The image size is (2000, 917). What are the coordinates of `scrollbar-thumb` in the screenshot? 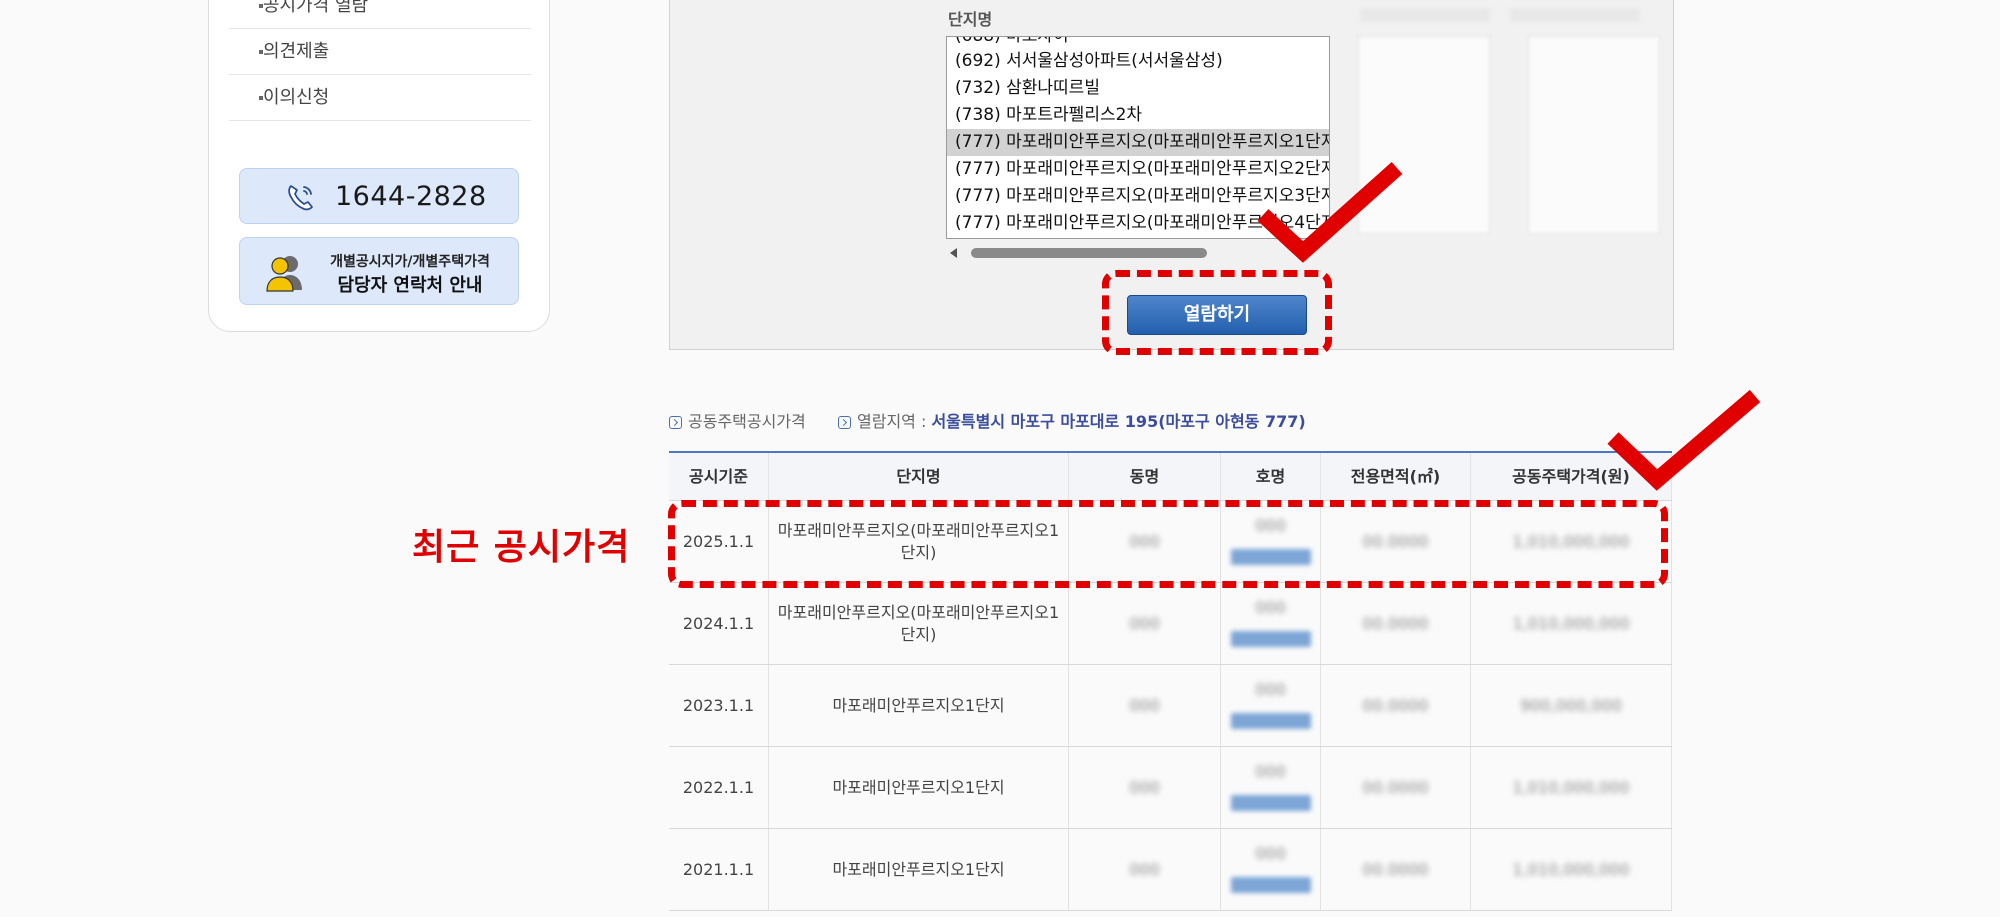 It's located at (1089, 253).